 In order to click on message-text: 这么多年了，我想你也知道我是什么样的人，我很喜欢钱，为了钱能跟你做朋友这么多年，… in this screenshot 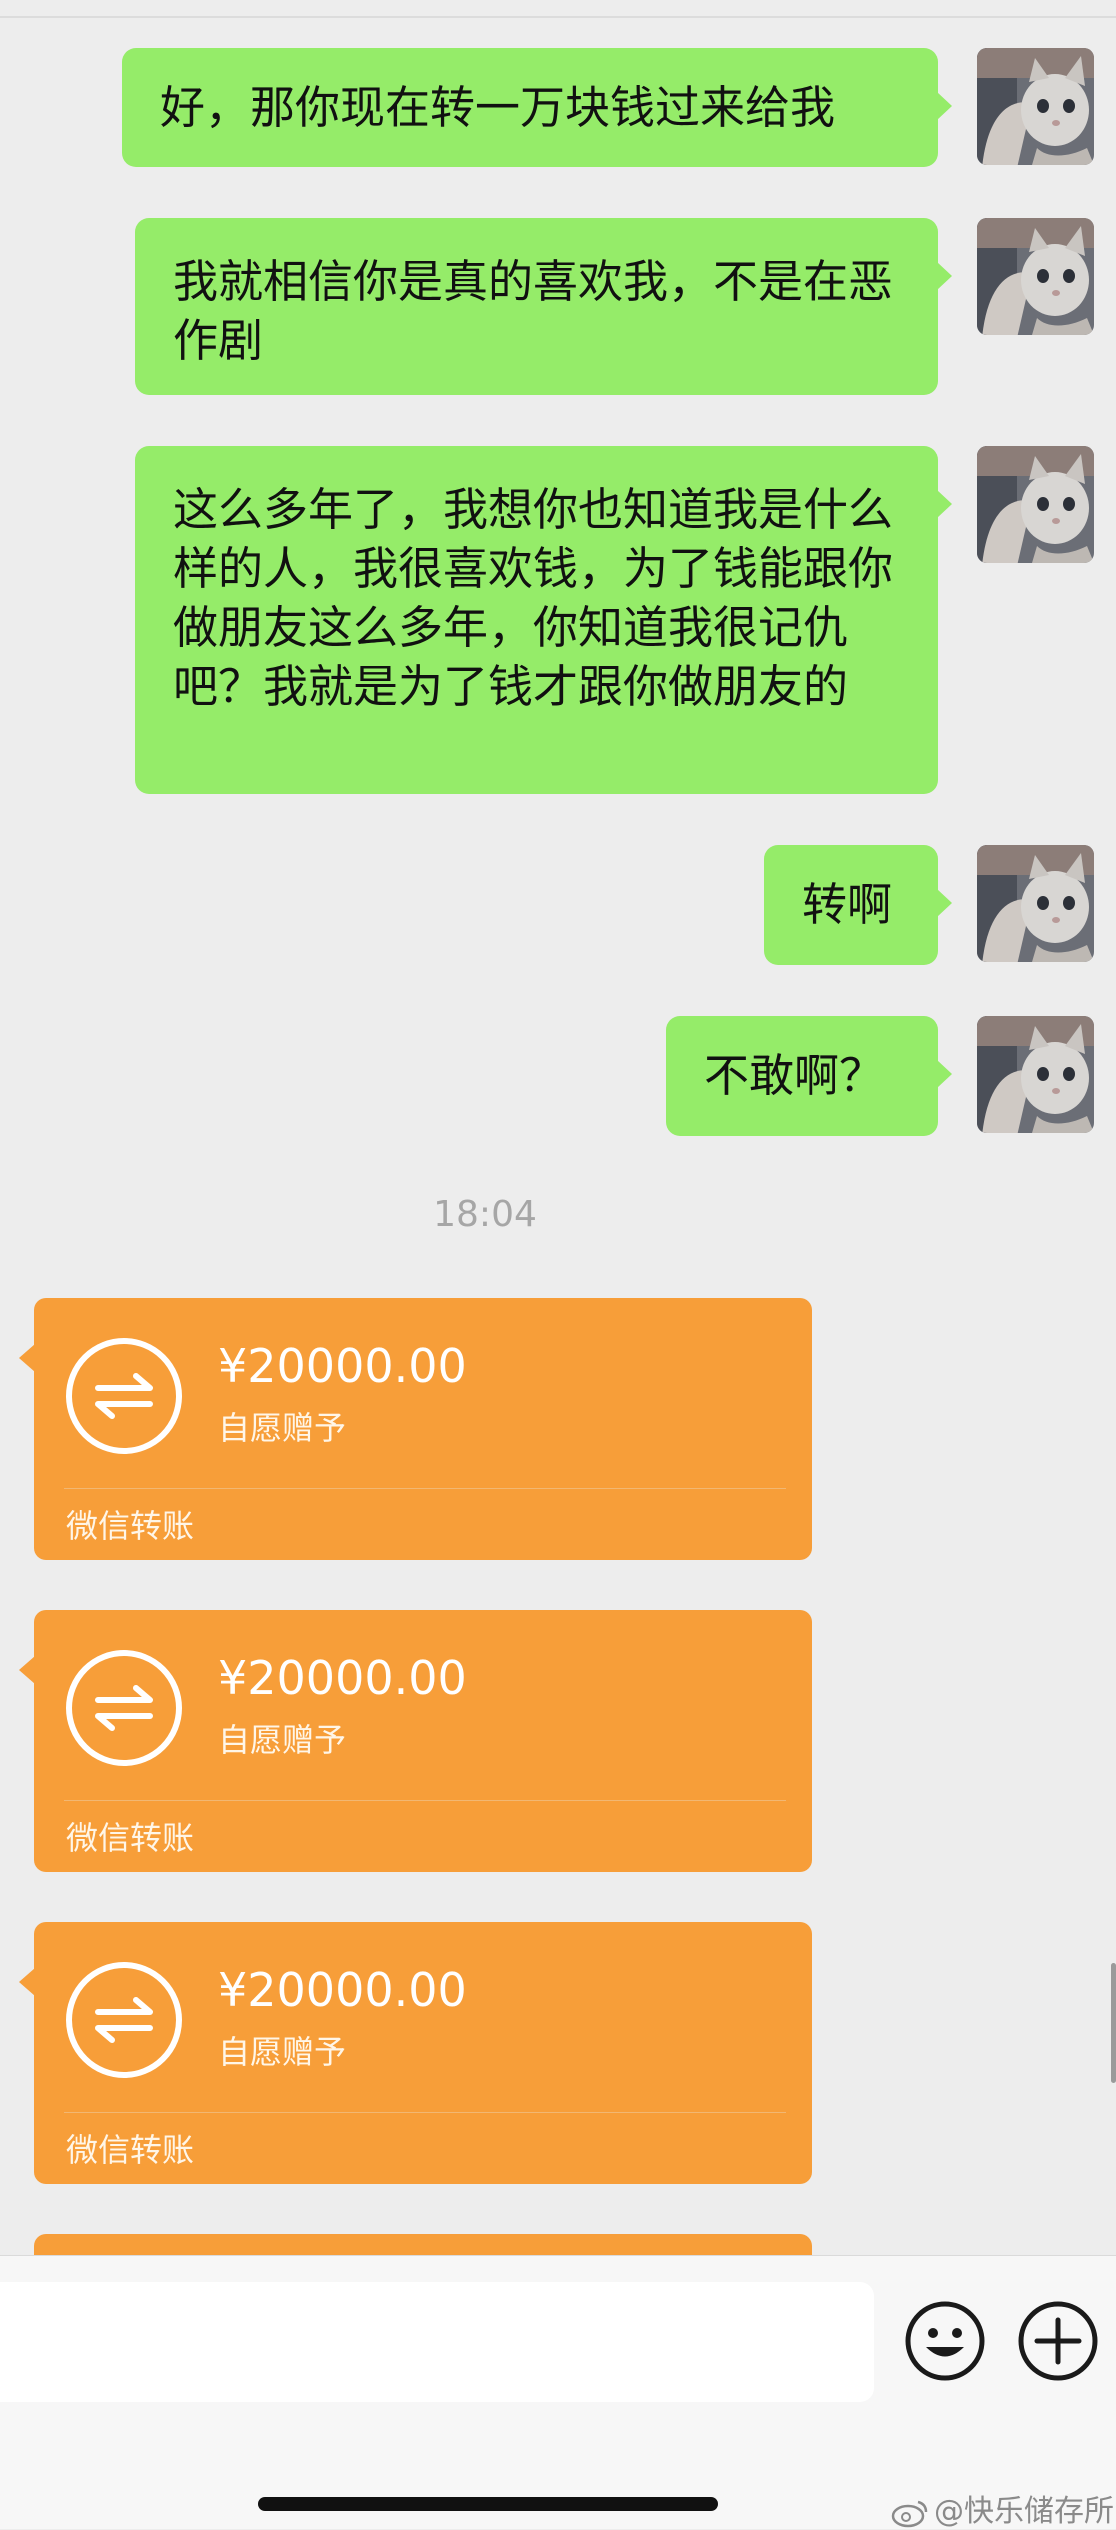, I will do `click(533, 598)`.